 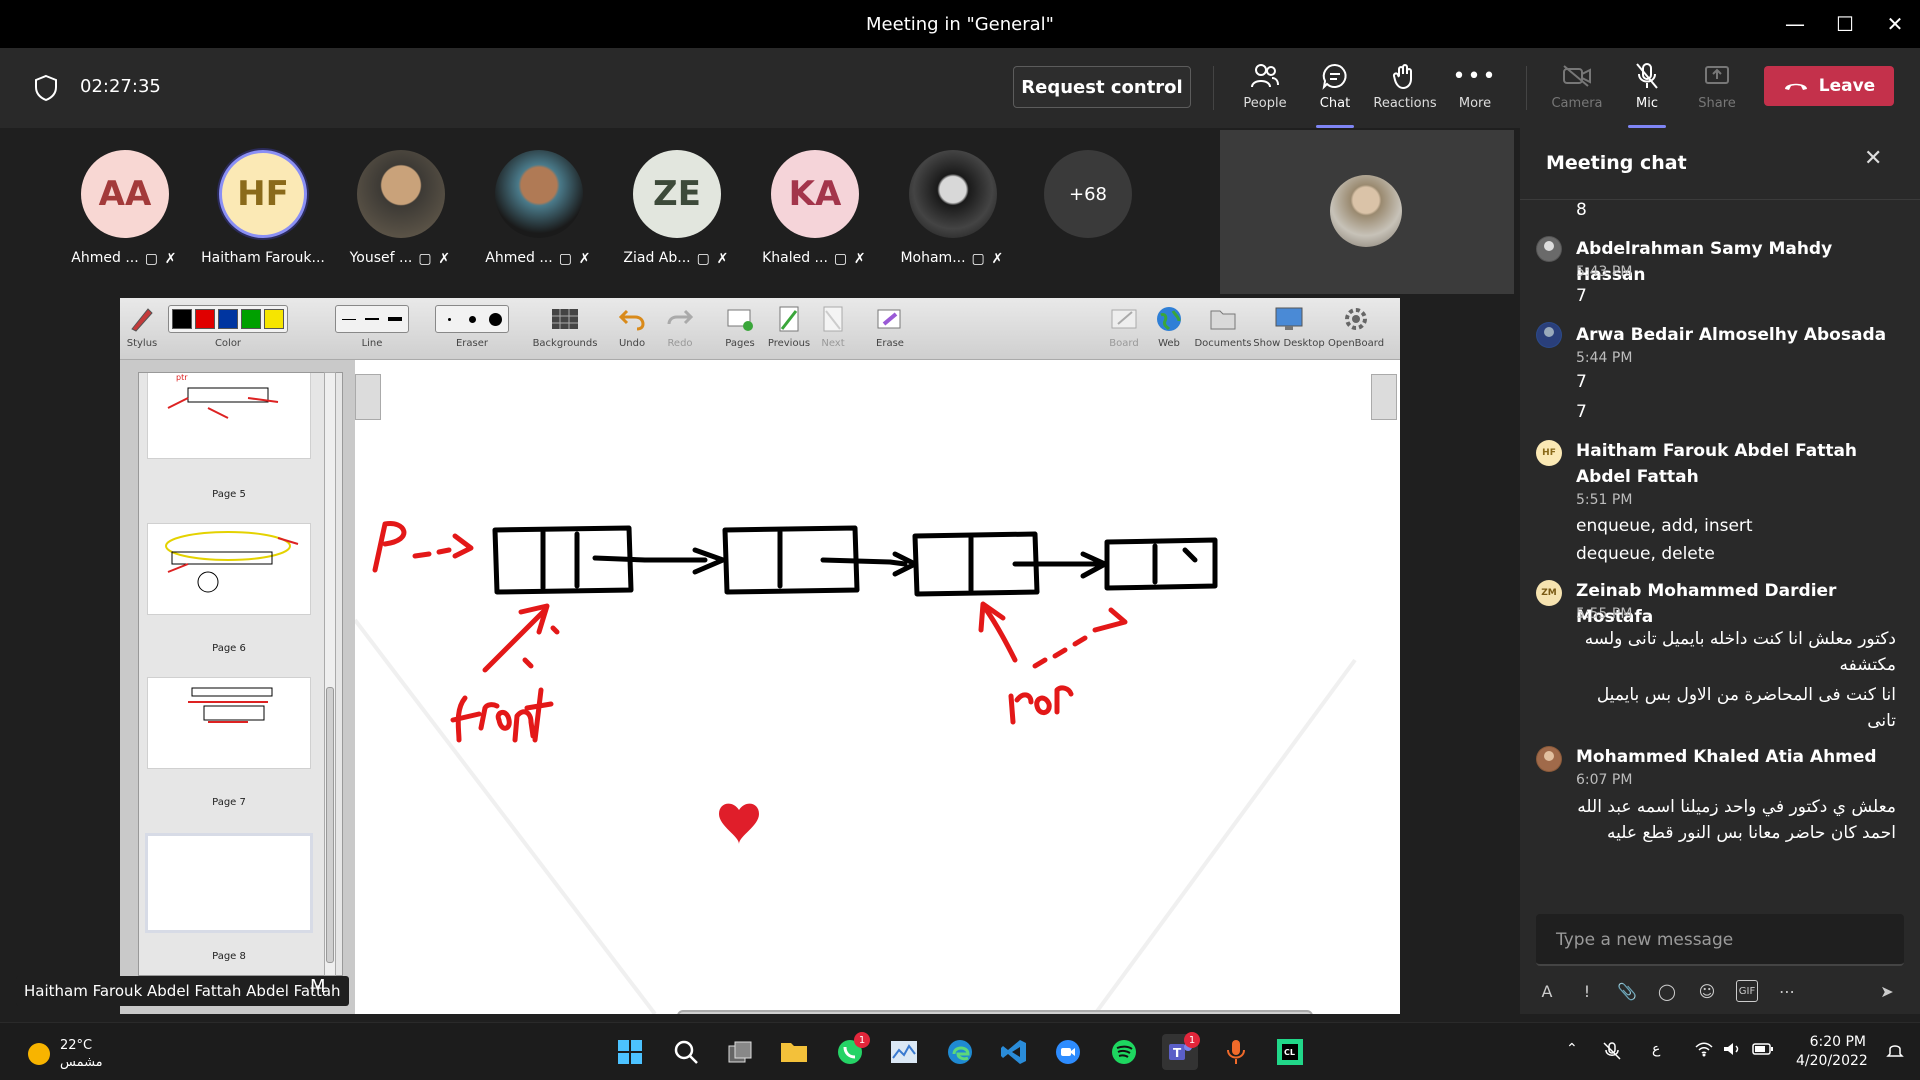 I want to click on self-video-tile, so click(x=1367, y=212).